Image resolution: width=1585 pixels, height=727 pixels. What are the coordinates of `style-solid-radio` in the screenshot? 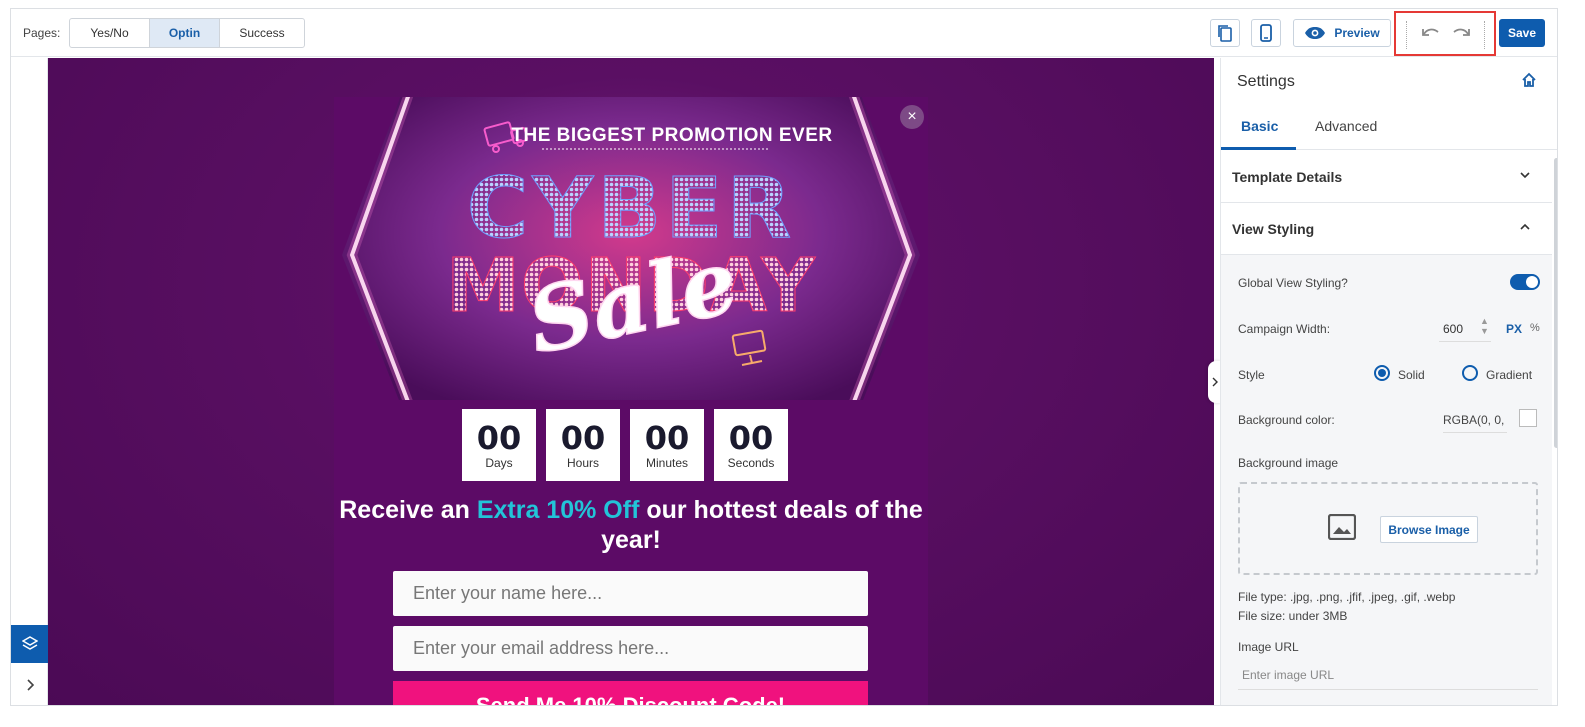 It's located at (1382, 373).